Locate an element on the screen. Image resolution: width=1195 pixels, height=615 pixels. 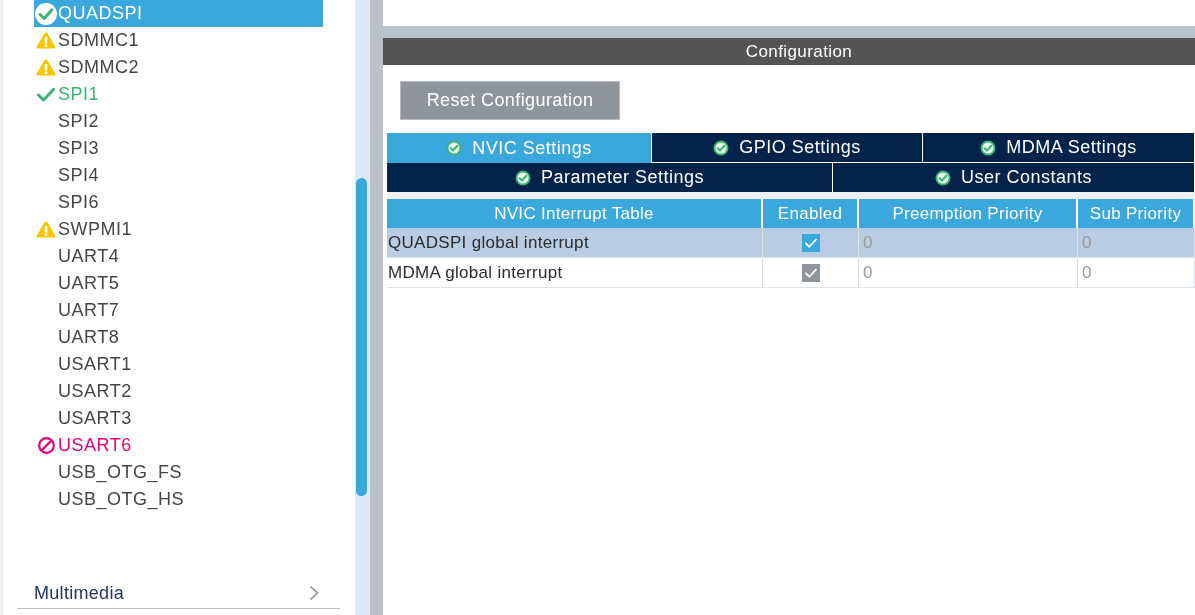
scrollbar-track is located at coordinates (362, 307).